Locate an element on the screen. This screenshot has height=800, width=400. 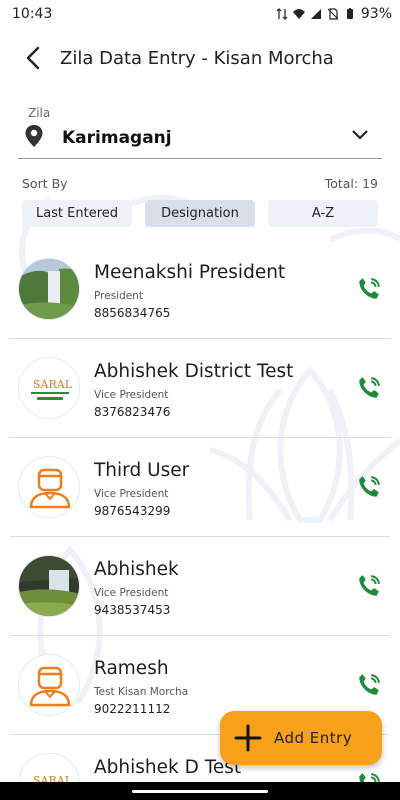
entry-designation: Test Kisan Morcha is located at coordinates (141, 692).